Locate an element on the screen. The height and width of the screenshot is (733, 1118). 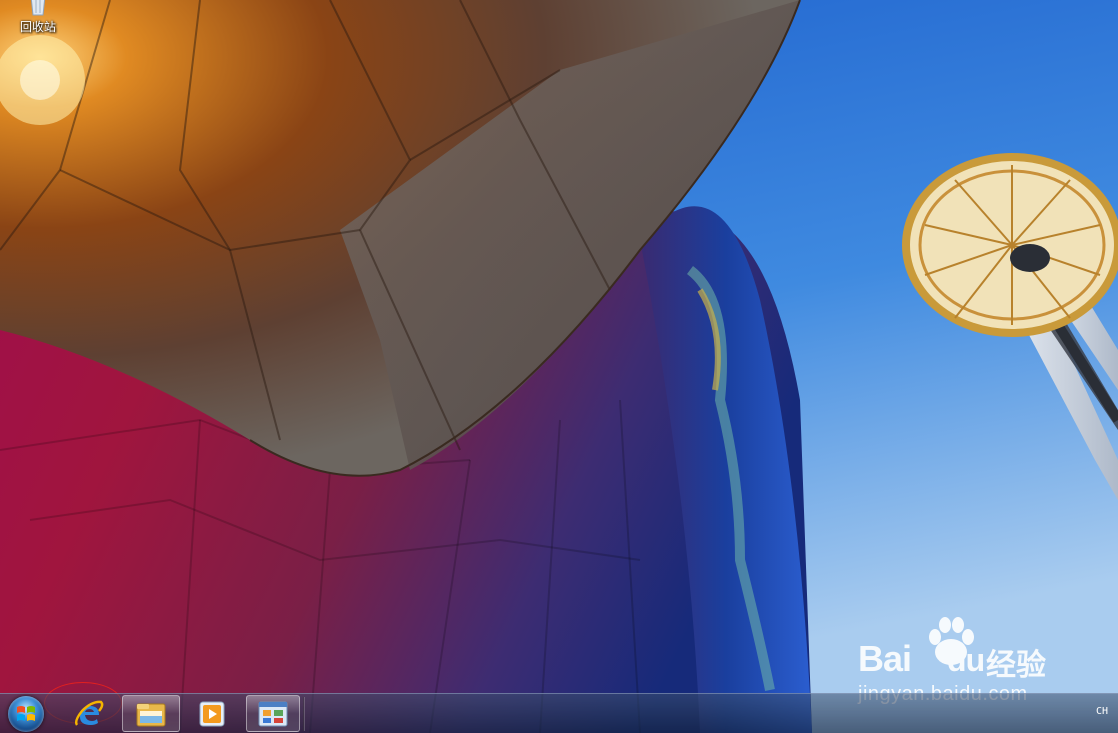
windows-logo-icon is located at coordinates (26, 713).